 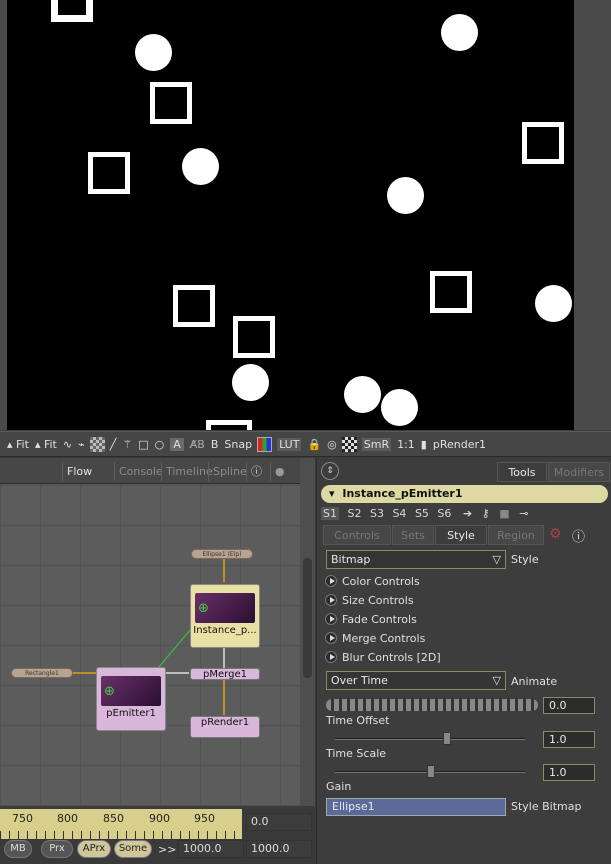 I want to click on tab-style: Style, so click(x=461, y=535).